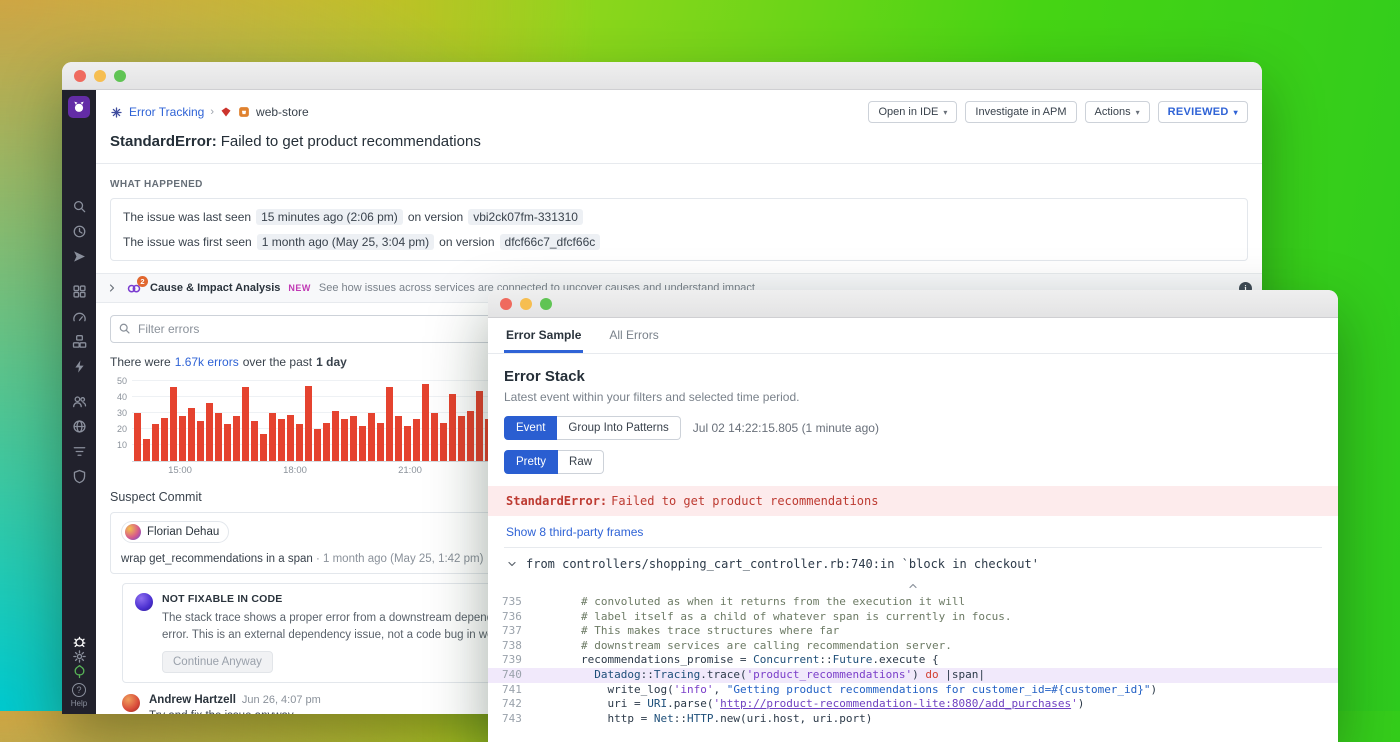 The width and height of the screenshot is (1400, 742). Describe the element at coordinates (175, 532) in the screenshot. I see `commit-author-pill: Florian Dehau` at that location.